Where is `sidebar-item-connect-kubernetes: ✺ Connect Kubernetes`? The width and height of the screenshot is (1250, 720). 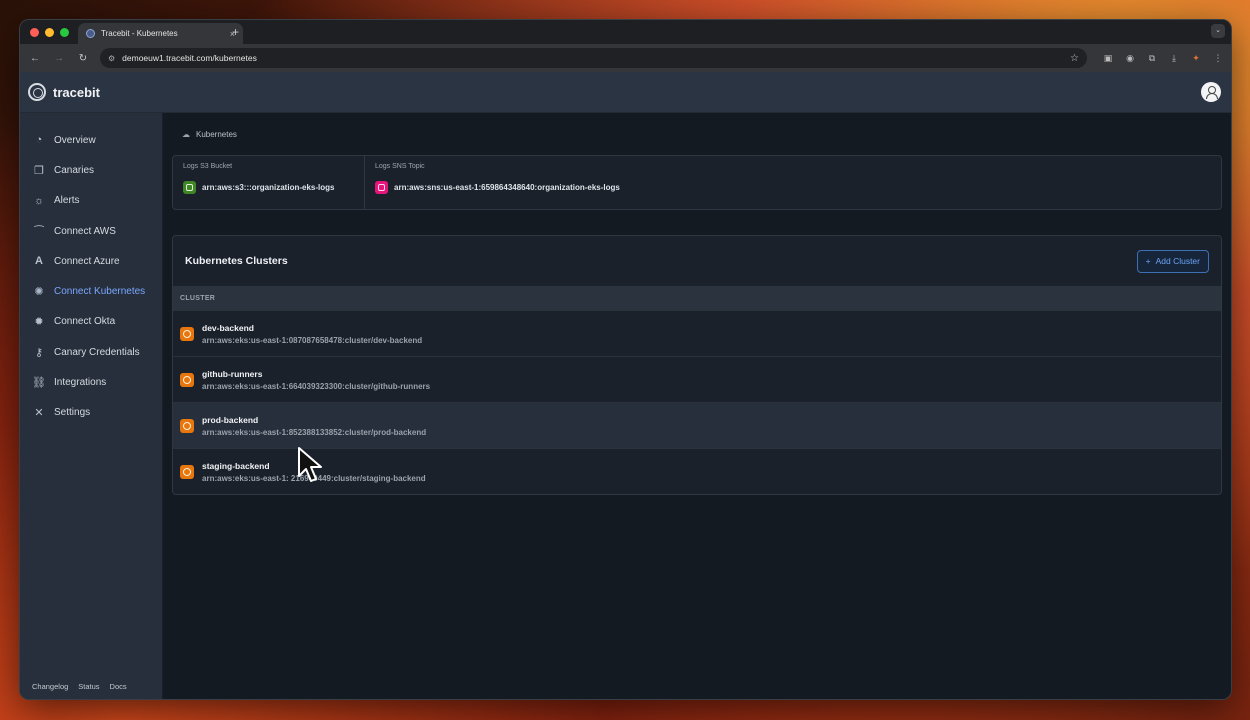
sidebar-item-connect-kubernetes: ✺ Connect Kubernetes is located at coordinates (91, 291).